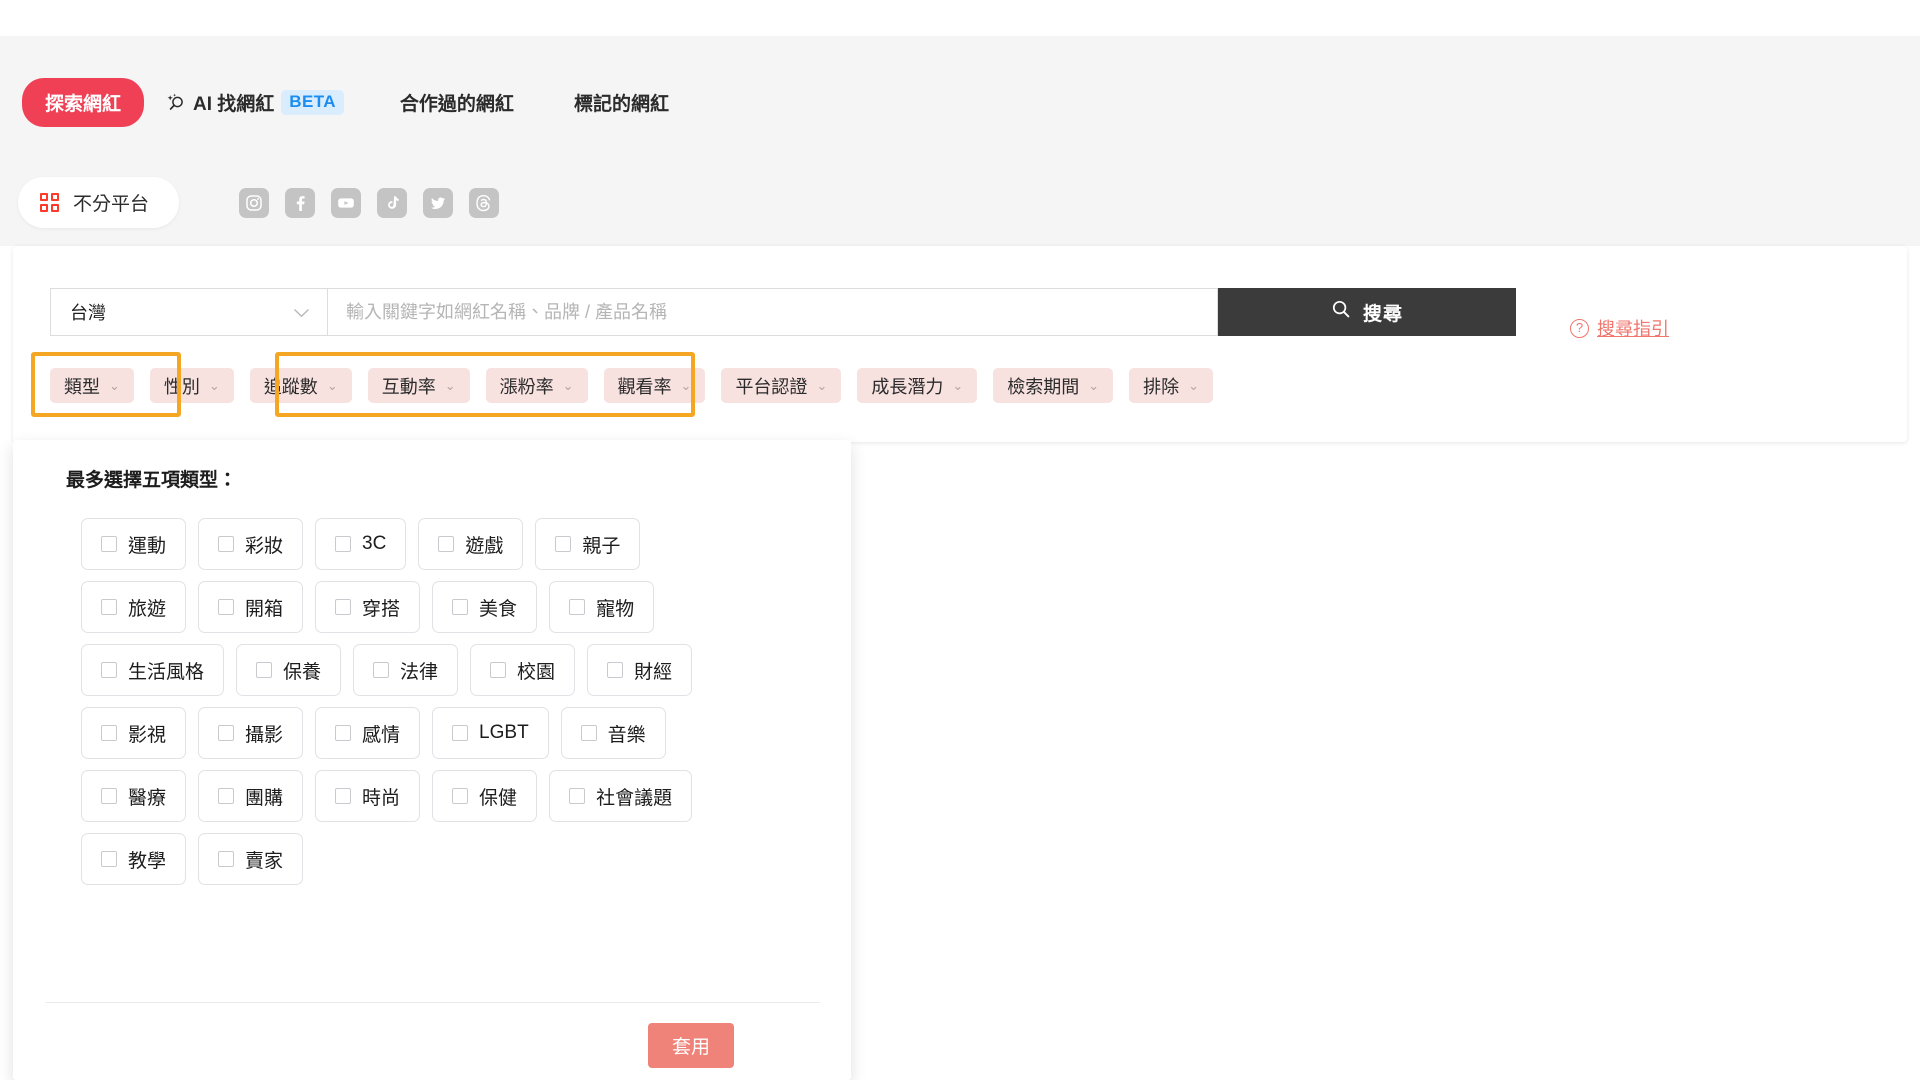 This screenshot has height=1080, width=1920. Describe the element at coordinates (621, 102) in the screenshot. I see `tab-tagged-influencers: 標記的網紅` at that location.